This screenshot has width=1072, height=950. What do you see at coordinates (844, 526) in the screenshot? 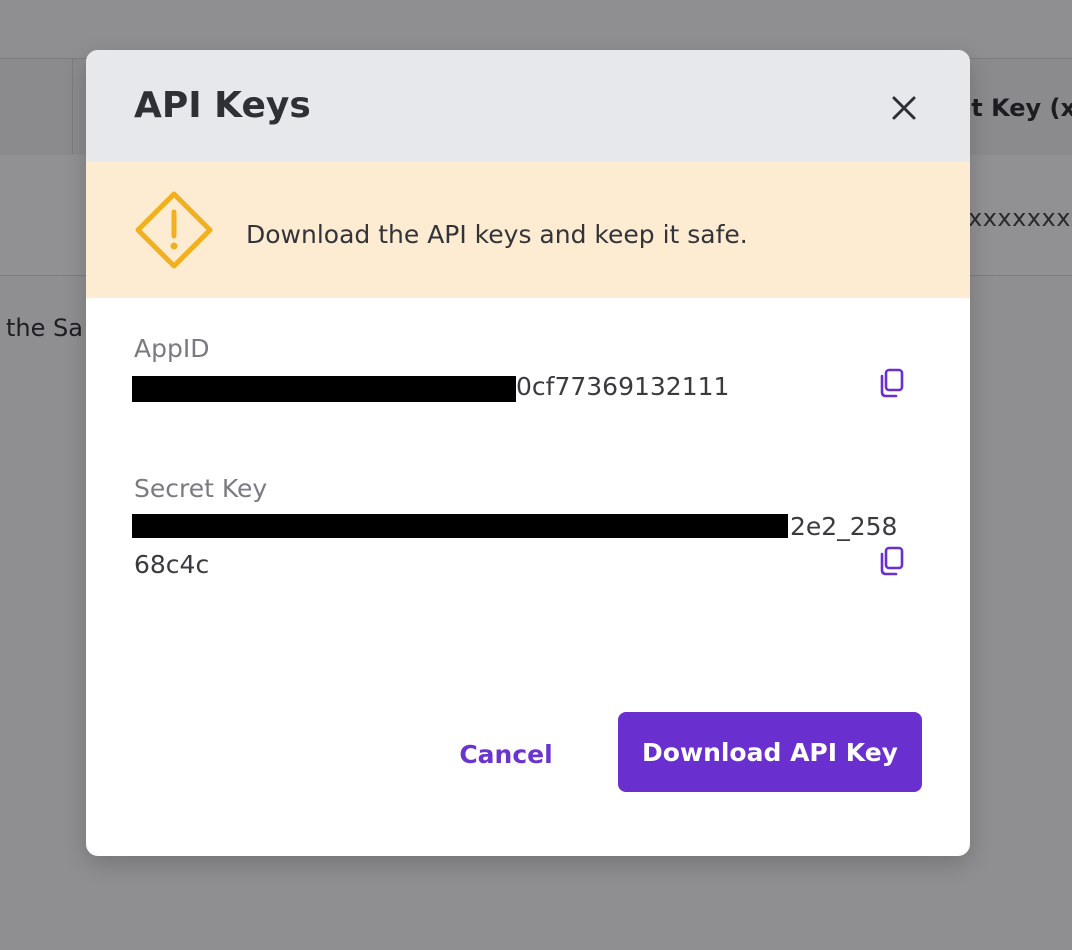
I see `secret-key-value-line1: 2e2_258` at bounding box center [844, 526].